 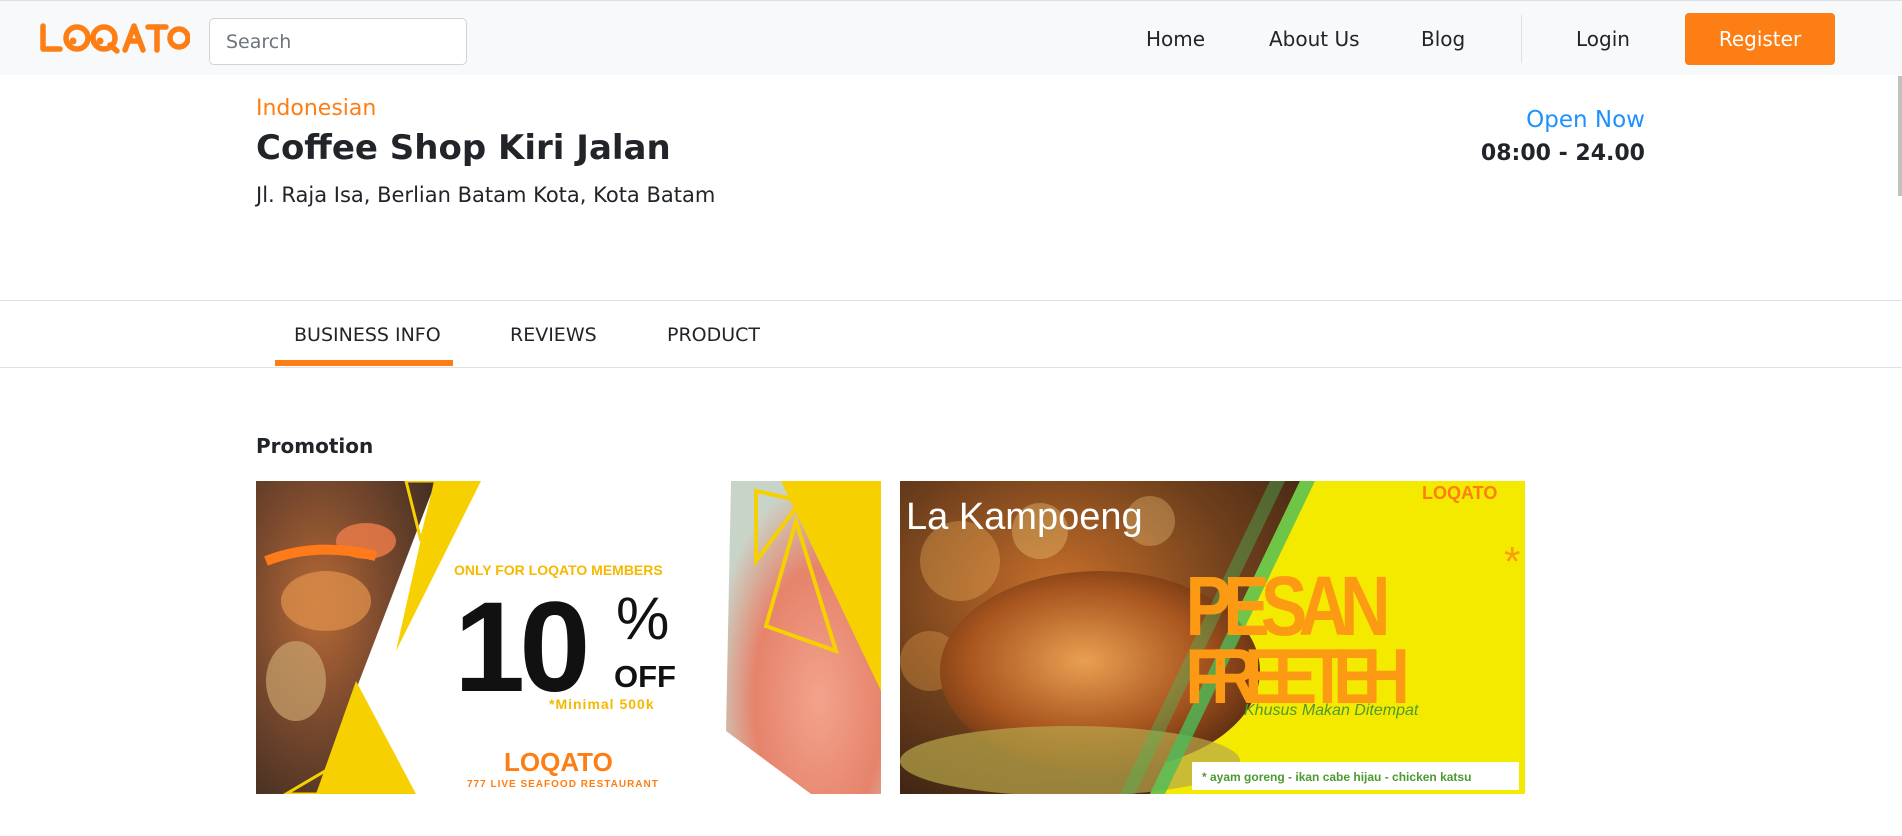 I want to click on logo-wordmark, so click(x=115, y=38).